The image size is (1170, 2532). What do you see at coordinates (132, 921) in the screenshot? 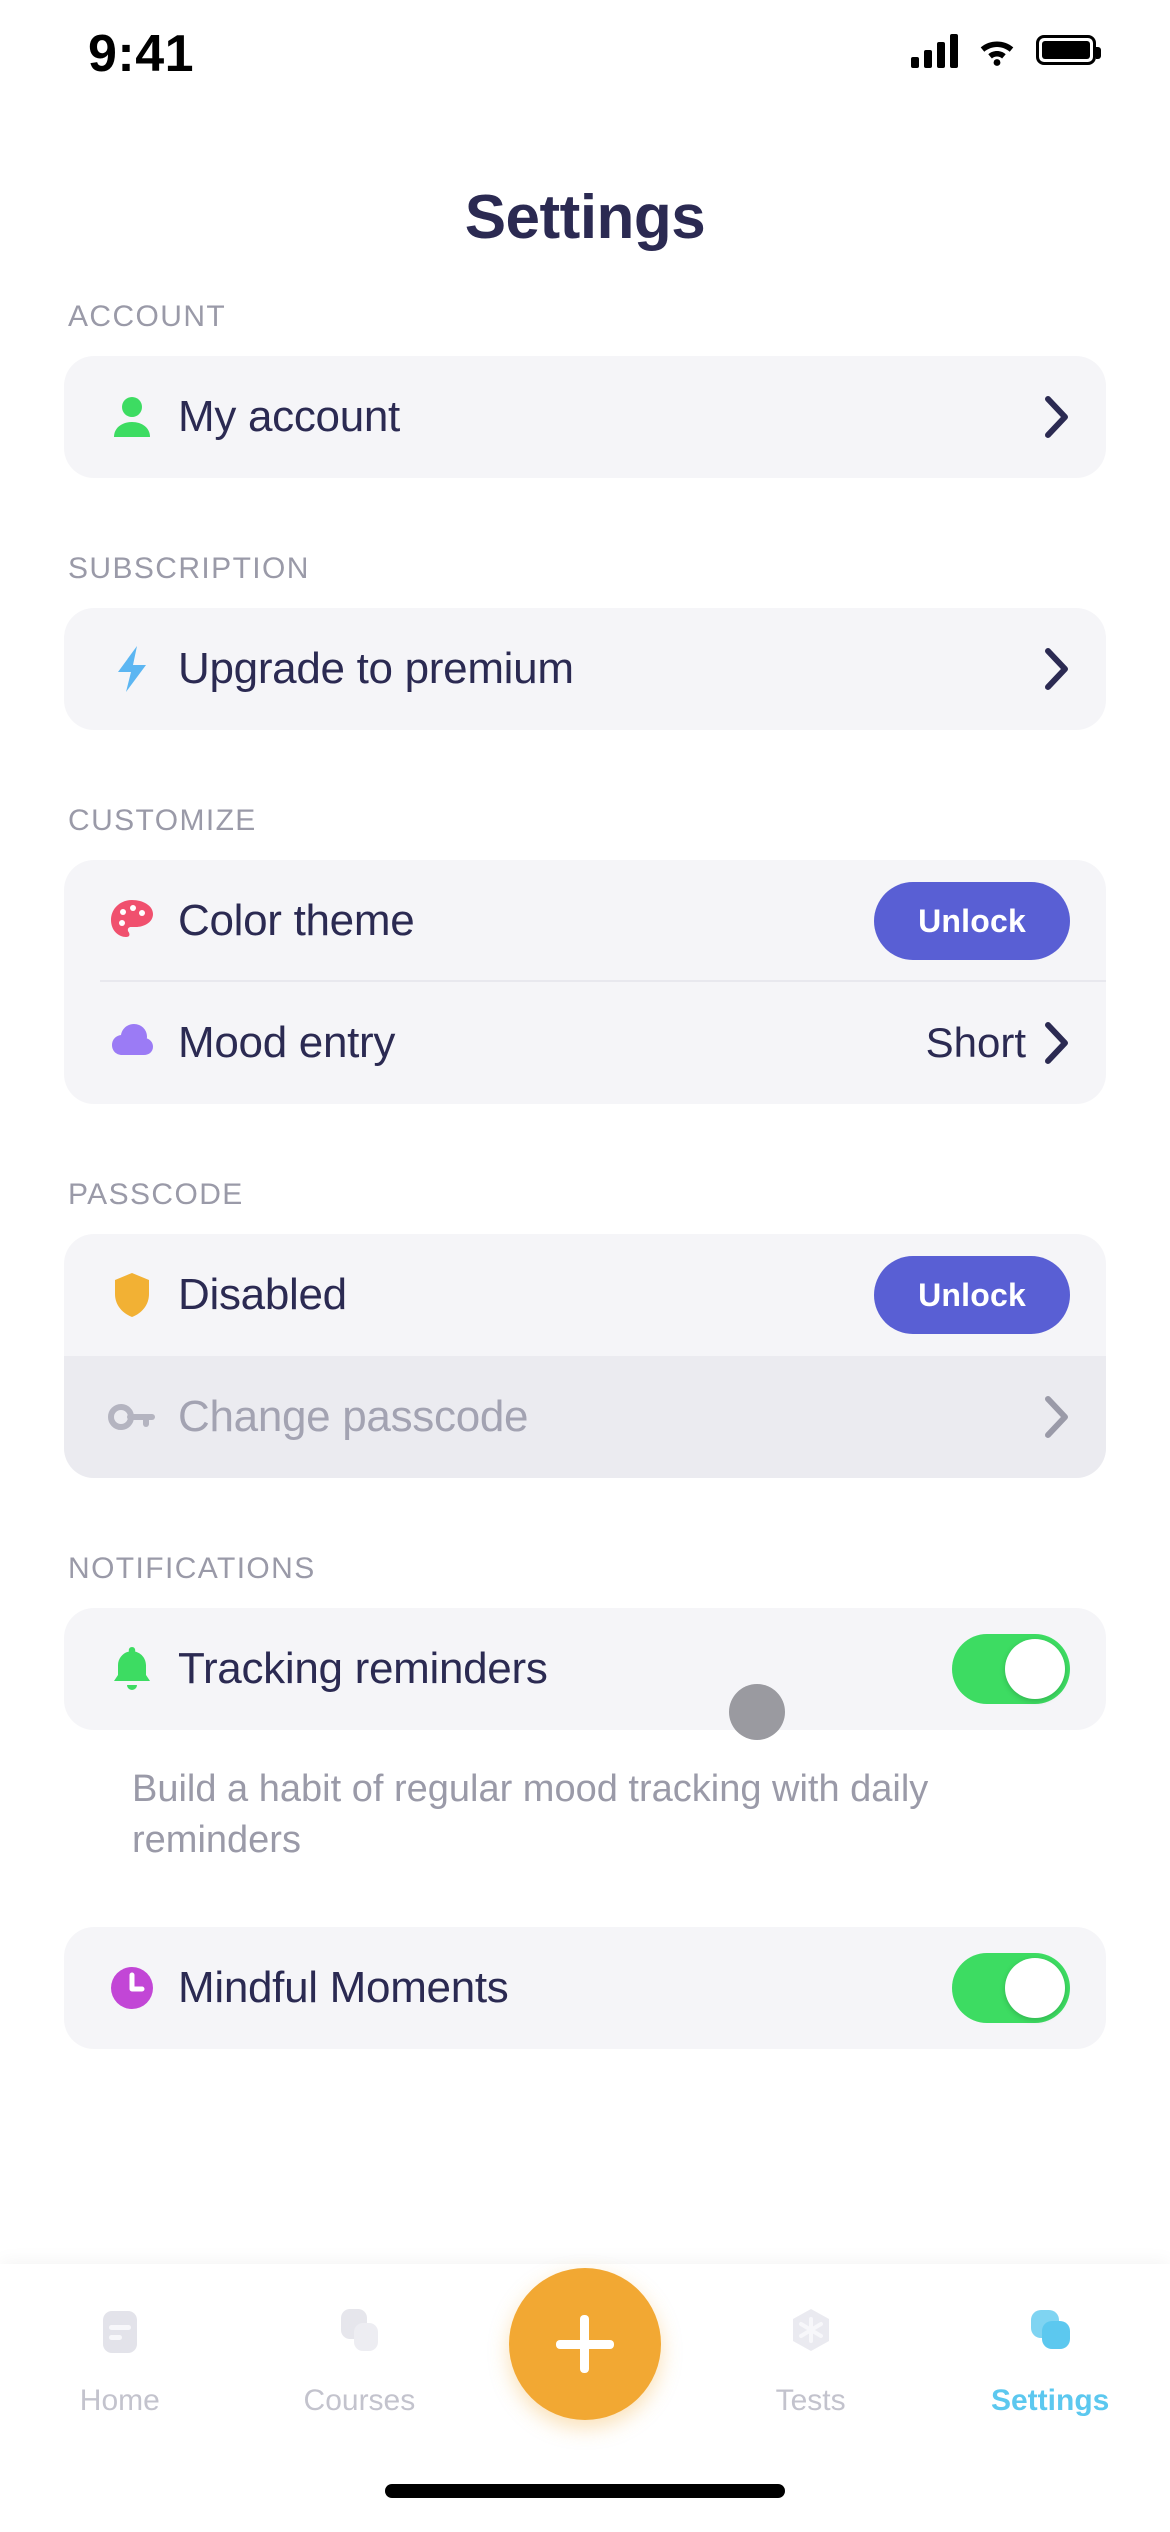
I see `palette-icon` at bounding box center [132, 921].